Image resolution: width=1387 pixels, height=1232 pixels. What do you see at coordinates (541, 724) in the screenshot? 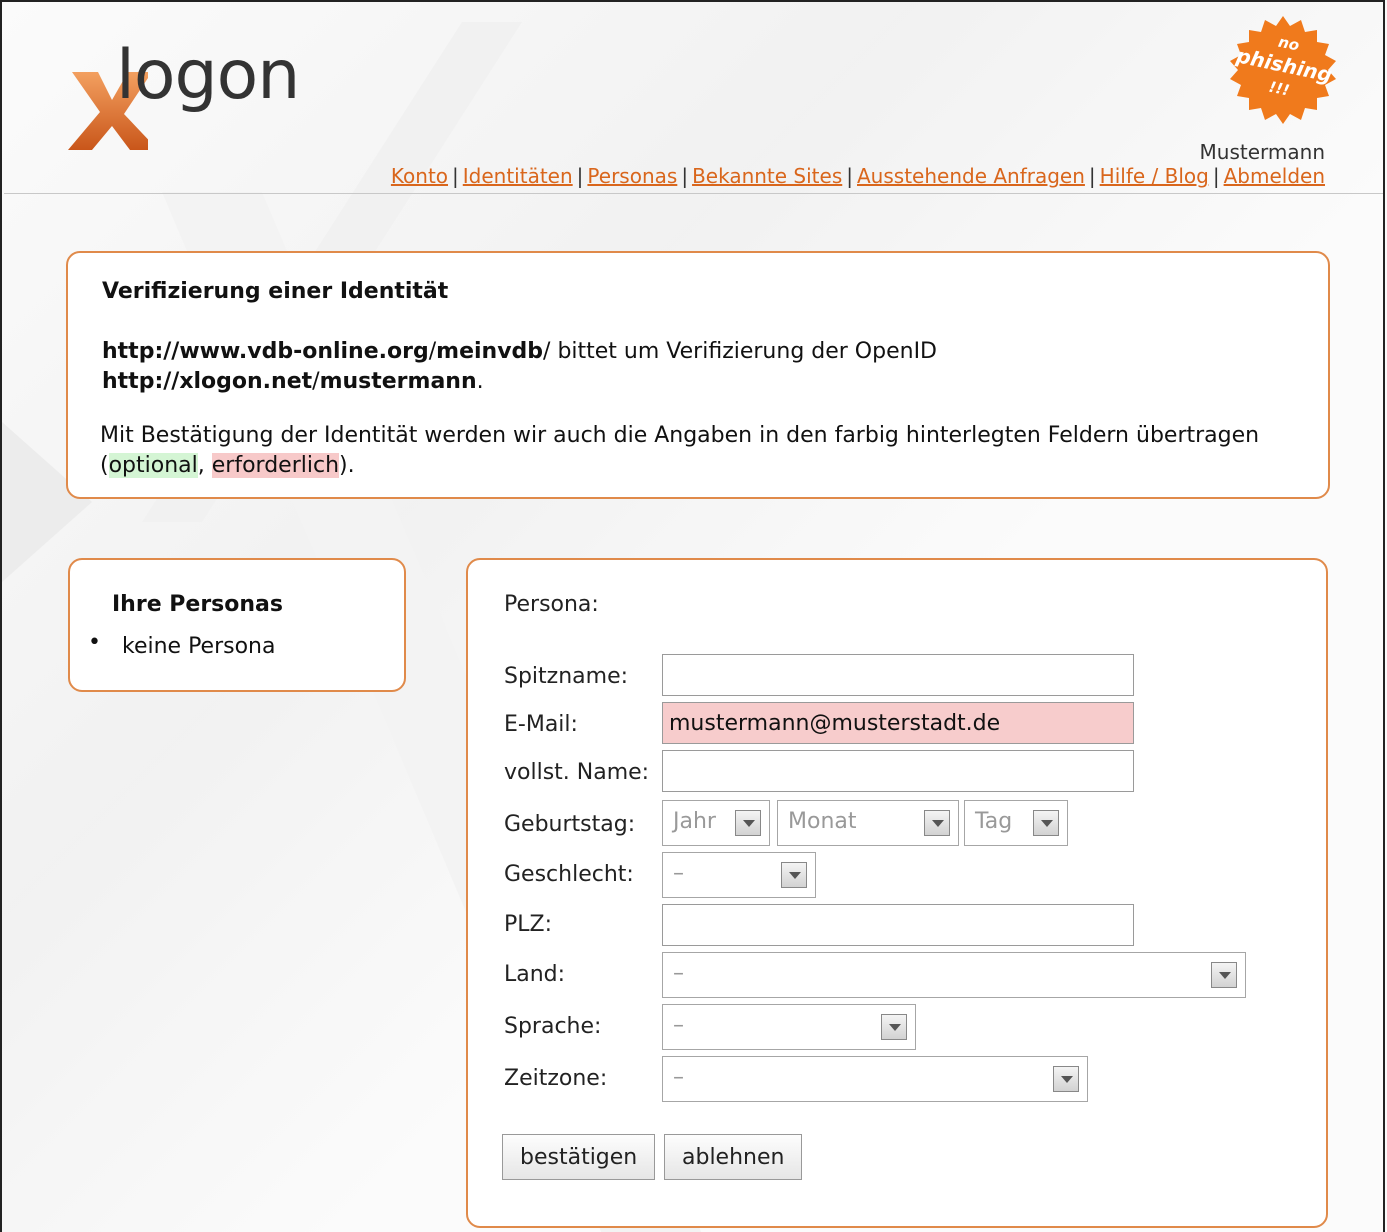
I see `email-label: E-Mail:` at bounding box center [541, 724].